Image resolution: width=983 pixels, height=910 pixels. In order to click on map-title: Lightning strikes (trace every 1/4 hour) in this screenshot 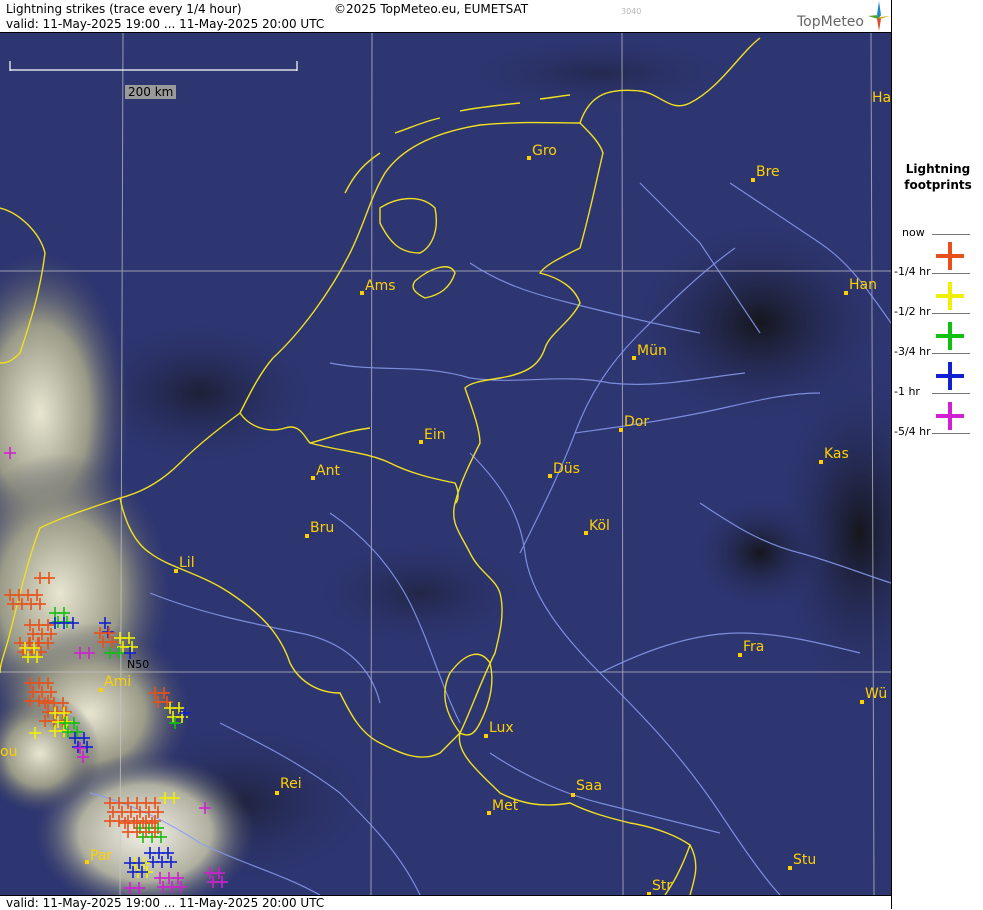, I will do `click(124, 9)`.